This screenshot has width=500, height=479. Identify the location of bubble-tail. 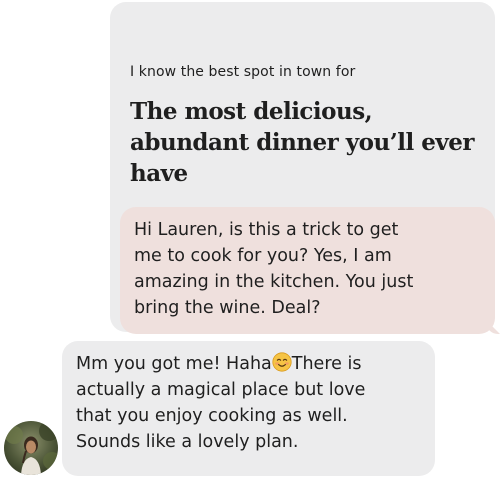
(493, 327).